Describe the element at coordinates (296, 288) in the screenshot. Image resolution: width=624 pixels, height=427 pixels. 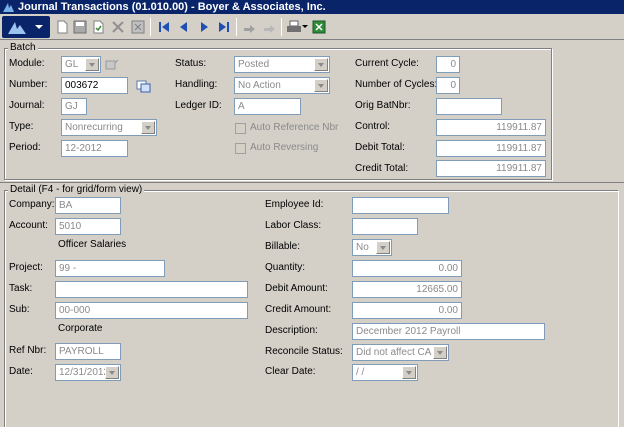
I see `debit-amount-label: Debit Amount:` at that location.